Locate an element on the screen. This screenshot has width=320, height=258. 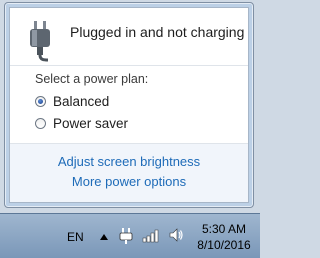
network-signal-icon is located at coordinates (151, 235).